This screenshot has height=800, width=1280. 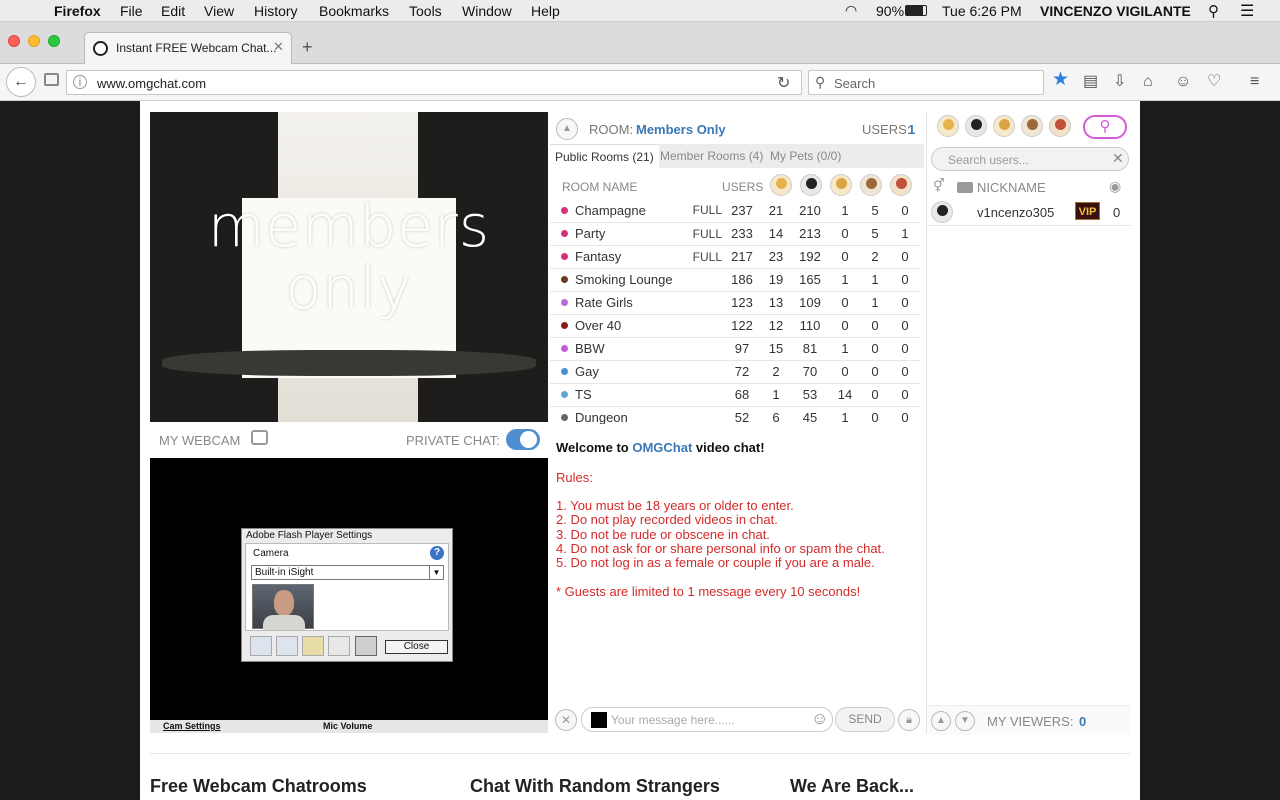 What do you see at coordinates (735, 257) in the screenshot?
I see `room-row: Fantasy FULL 217 23 192 0 2 0` at bounding box center [735, 257].